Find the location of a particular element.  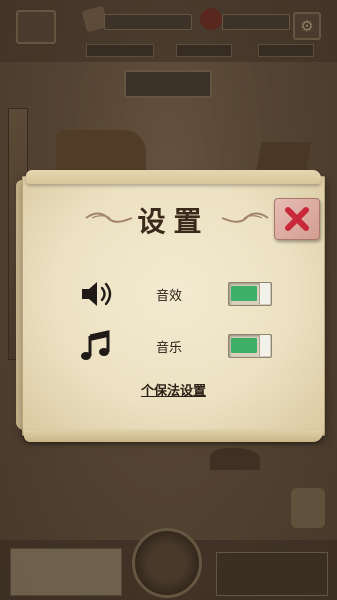

music-note-icon is located at coordinates (95, 345).